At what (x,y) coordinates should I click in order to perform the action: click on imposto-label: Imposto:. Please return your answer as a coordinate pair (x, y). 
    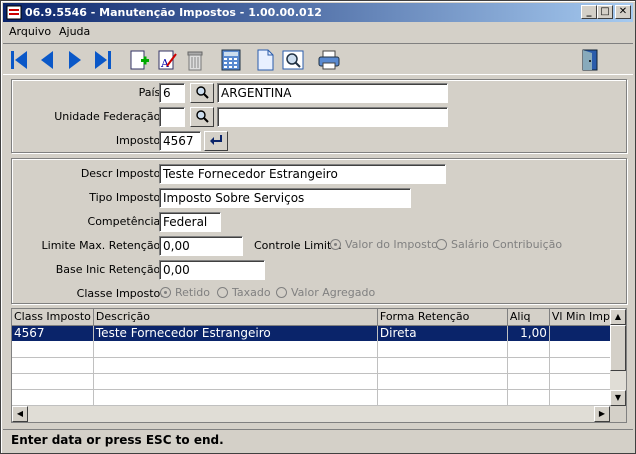
    Looking at the image, I should click on (139, 140).